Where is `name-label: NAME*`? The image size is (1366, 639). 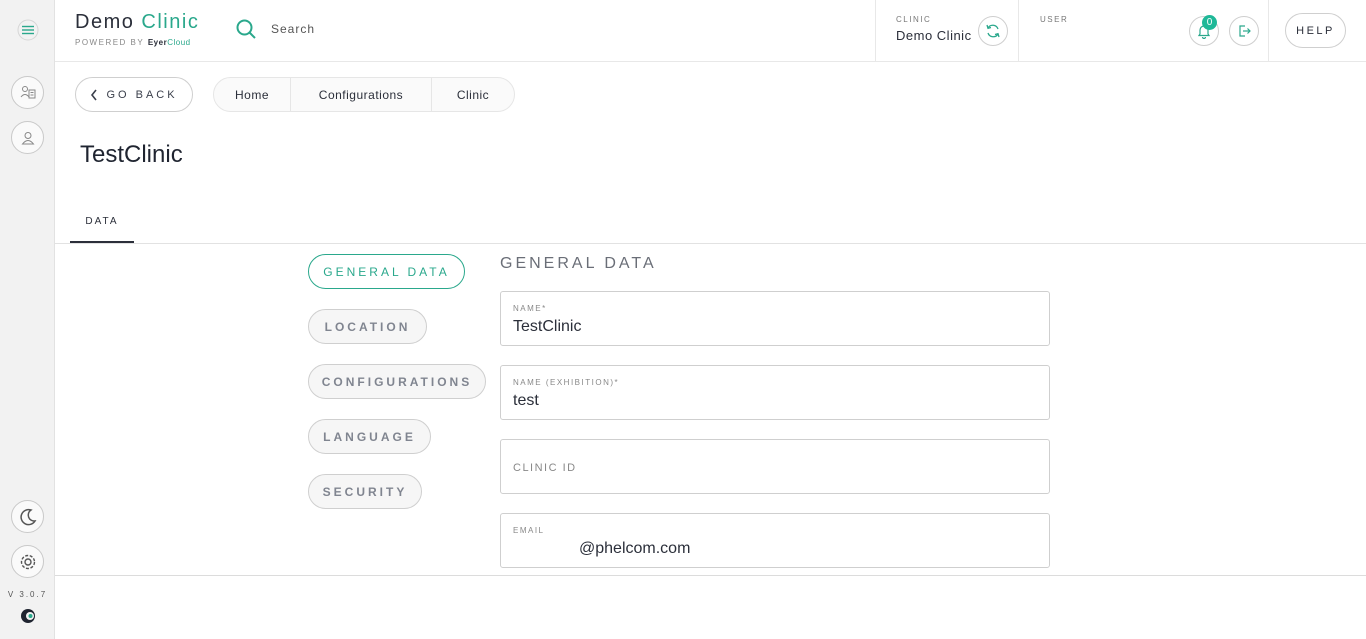
name-label: NAME* is located at coordinates (530, 308).